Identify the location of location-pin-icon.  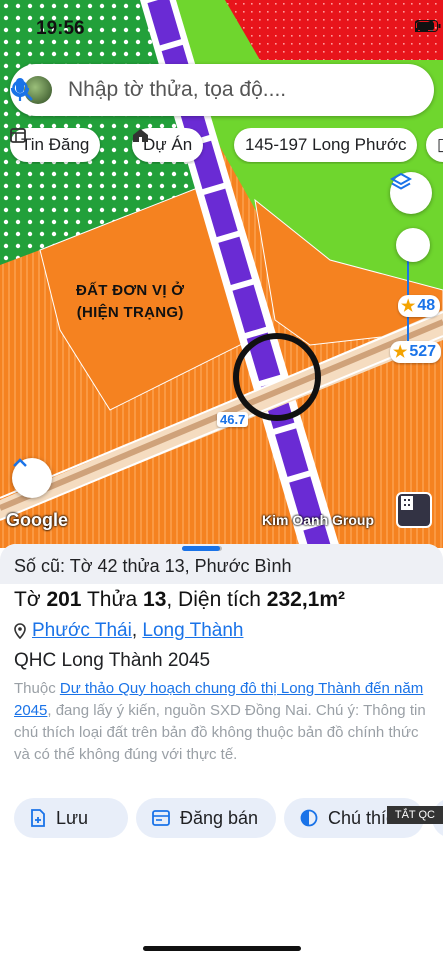
(20, 631).